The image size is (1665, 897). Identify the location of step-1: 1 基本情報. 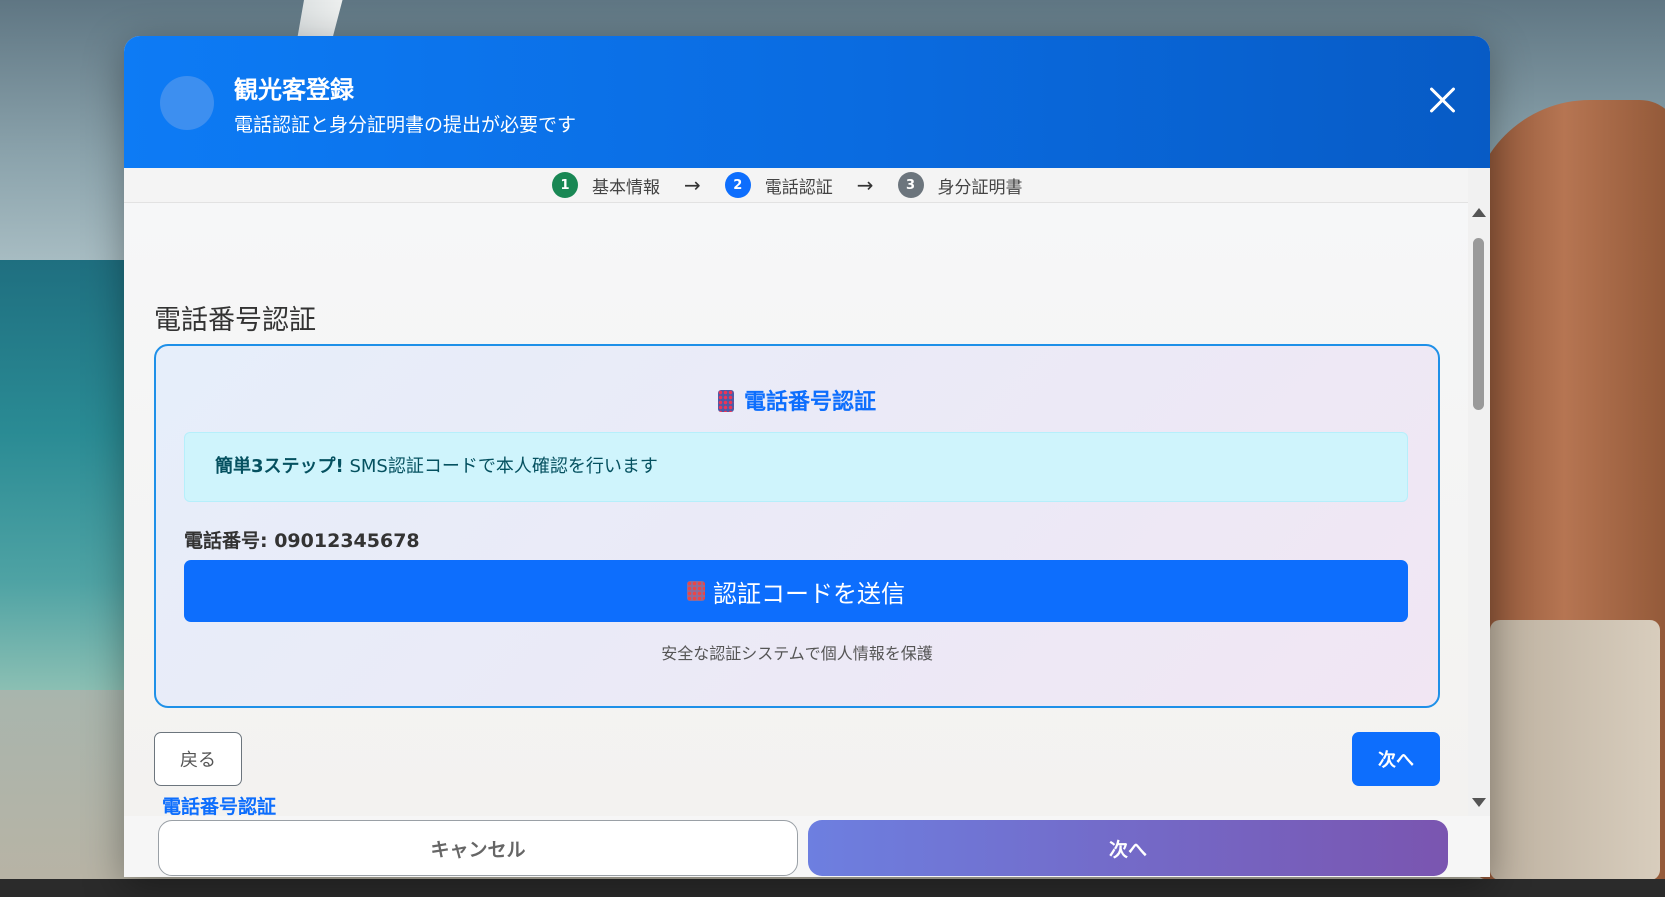
(606, 185).